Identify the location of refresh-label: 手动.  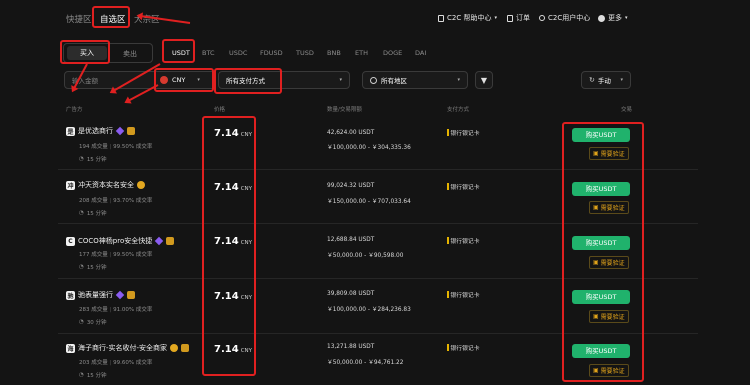
(604, 81).